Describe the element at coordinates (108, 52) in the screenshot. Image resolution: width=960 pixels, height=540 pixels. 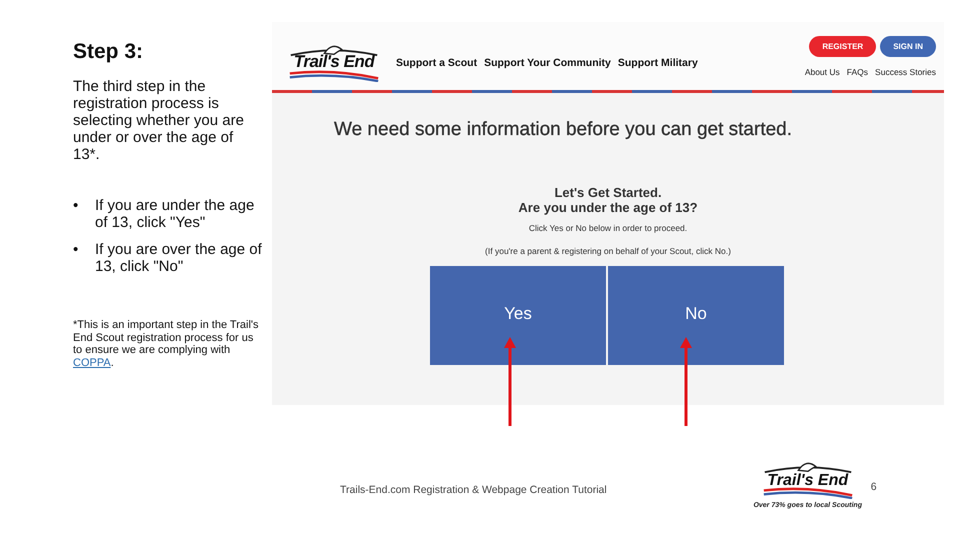
I see `slide-title: Step 3:` at that location.